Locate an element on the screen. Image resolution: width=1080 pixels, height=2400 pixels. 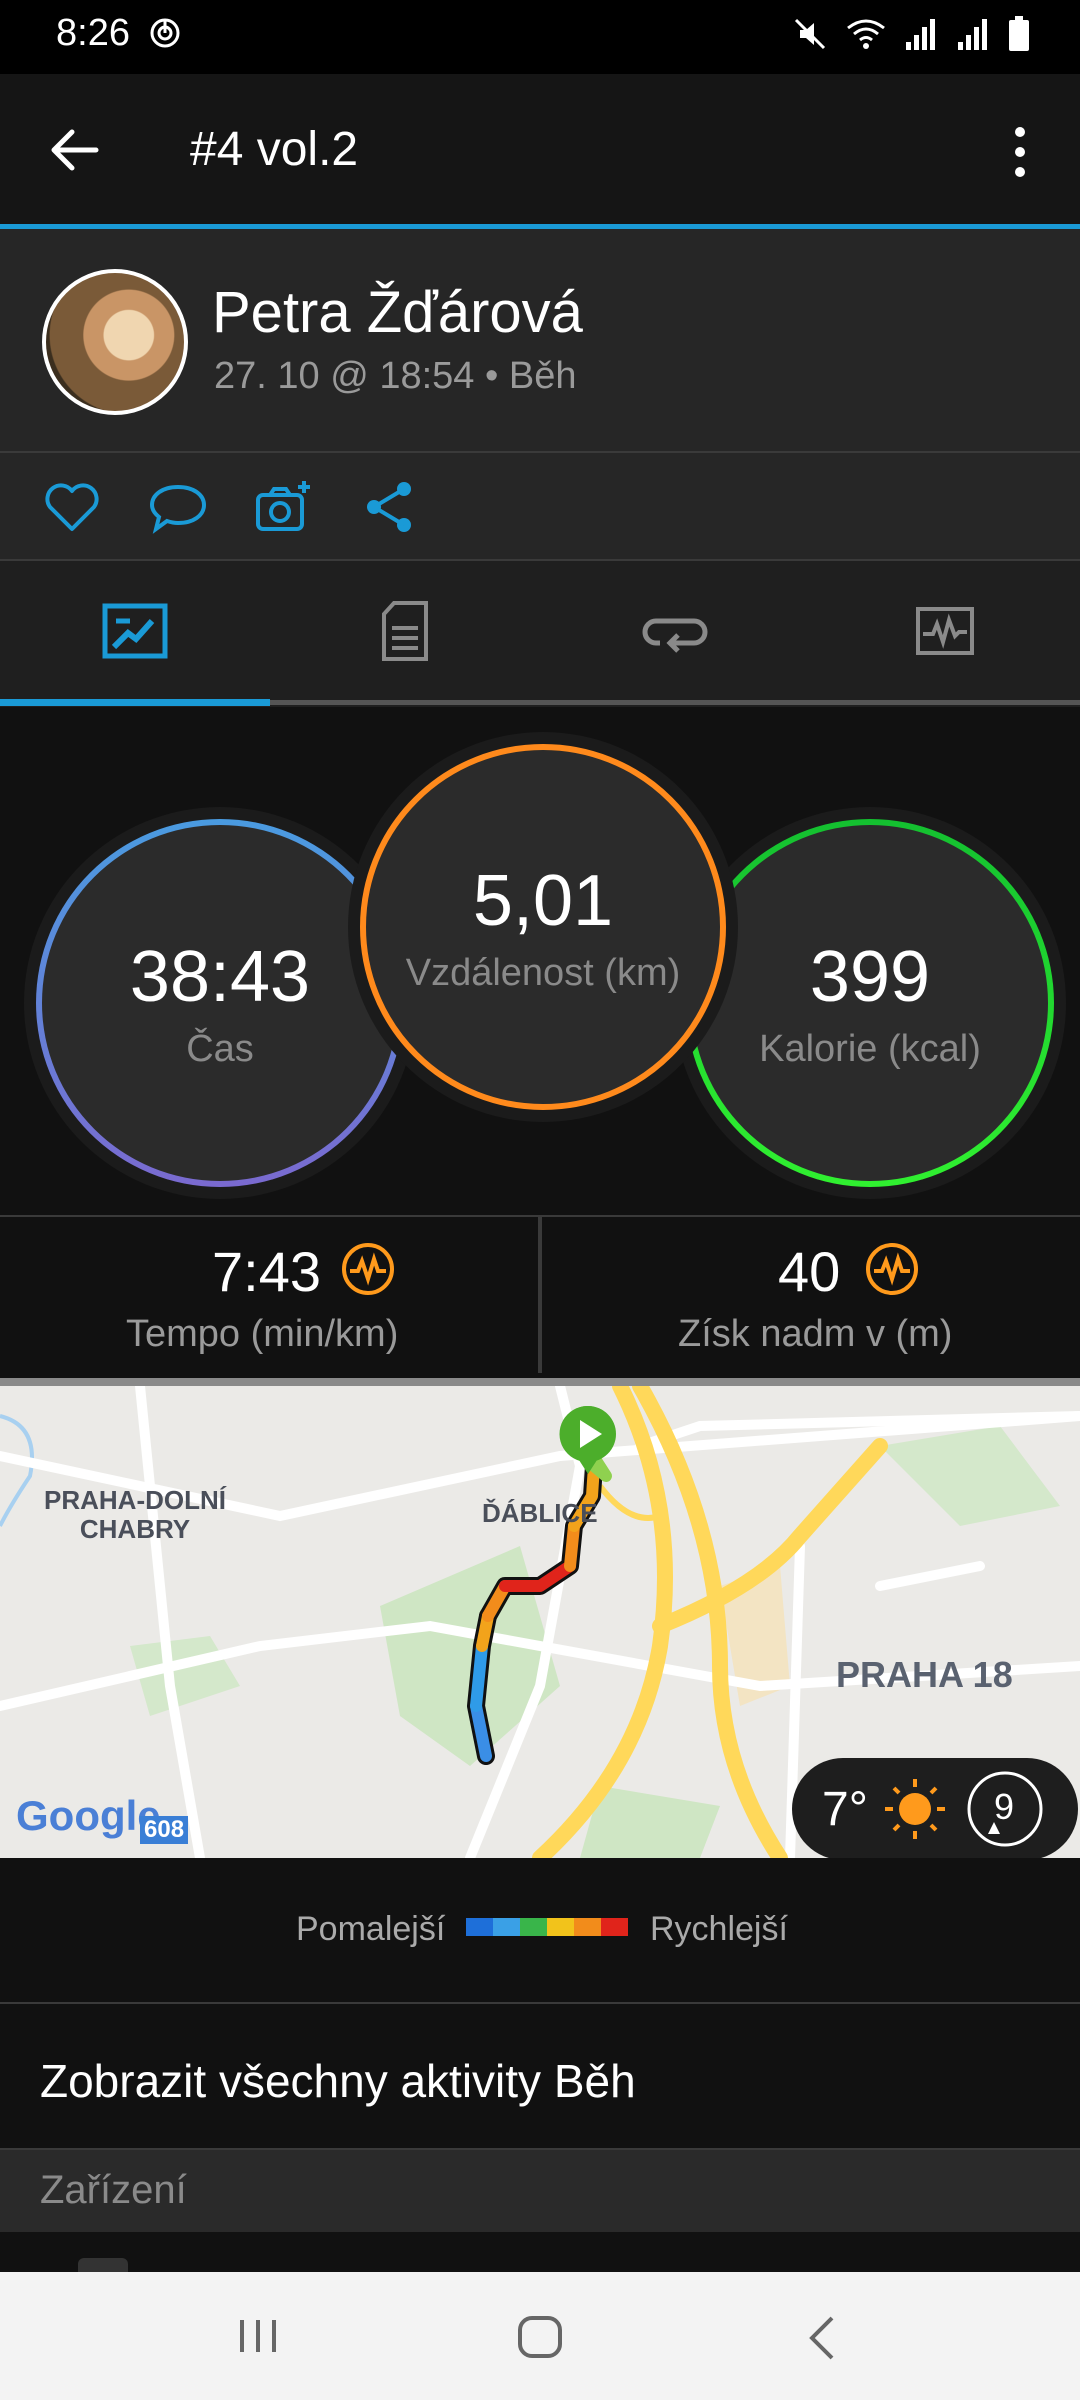
map-label-praha-dolni-chabry: PRAHA-DOLNÍ CHABRY is located at coordinates (135, 1514).